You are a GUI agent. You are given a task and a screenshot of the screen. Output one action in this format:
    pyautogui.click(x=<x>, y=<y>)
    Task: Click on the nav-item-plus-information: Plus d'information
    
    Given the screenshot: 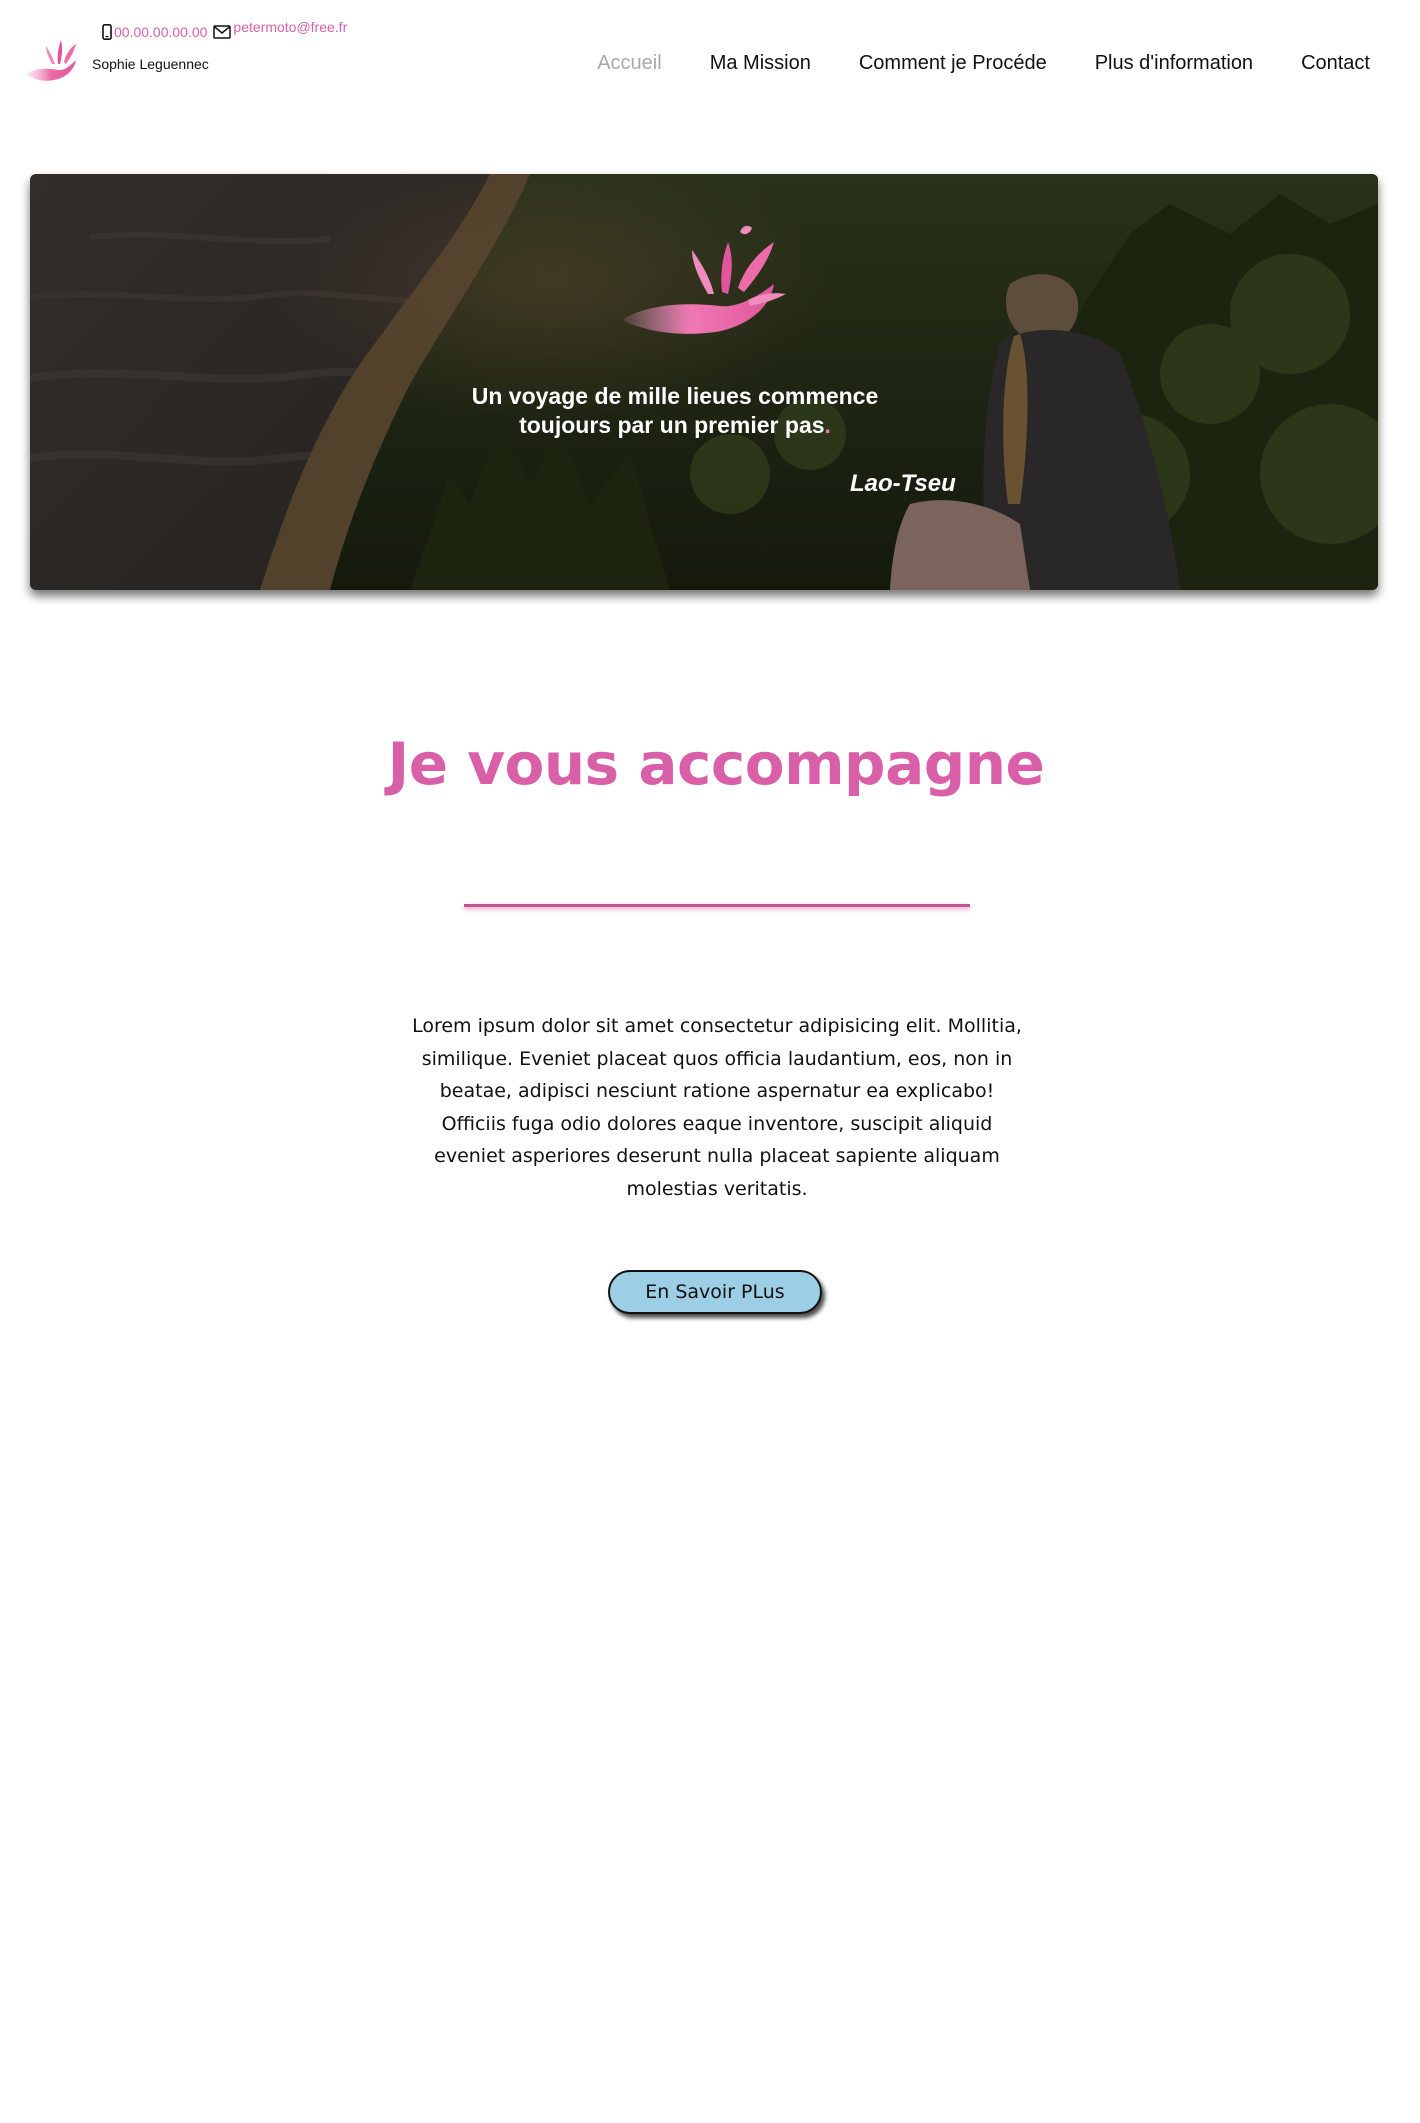 What is the action you would take?
    pyautogui.click(x=1174, y=63)
    